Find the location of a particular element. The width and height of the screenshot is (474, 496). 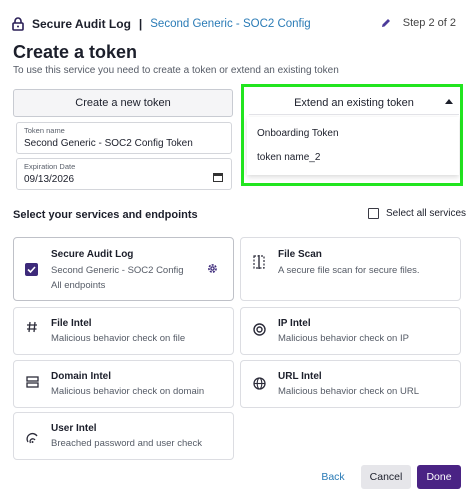

card-endpoints: All endpoints is located at coordinates (78, 285).